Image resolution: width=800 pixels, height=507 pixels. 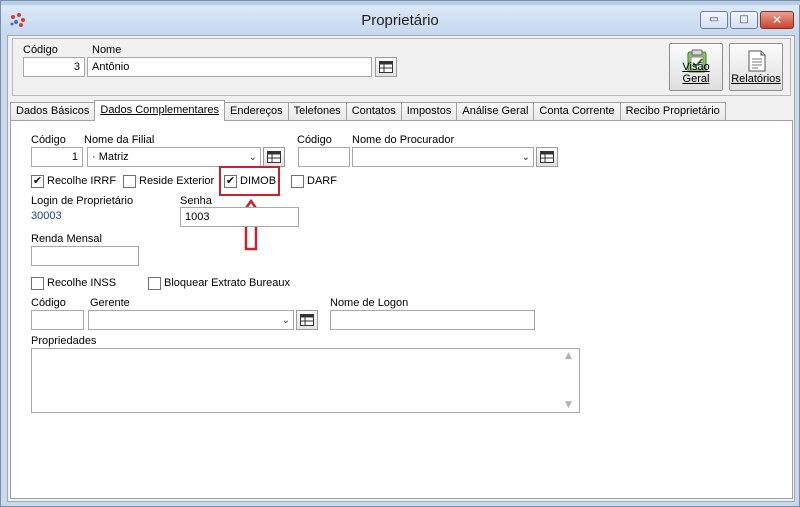 I want to click on close-icon: ✕, so click(x=777, y=20).